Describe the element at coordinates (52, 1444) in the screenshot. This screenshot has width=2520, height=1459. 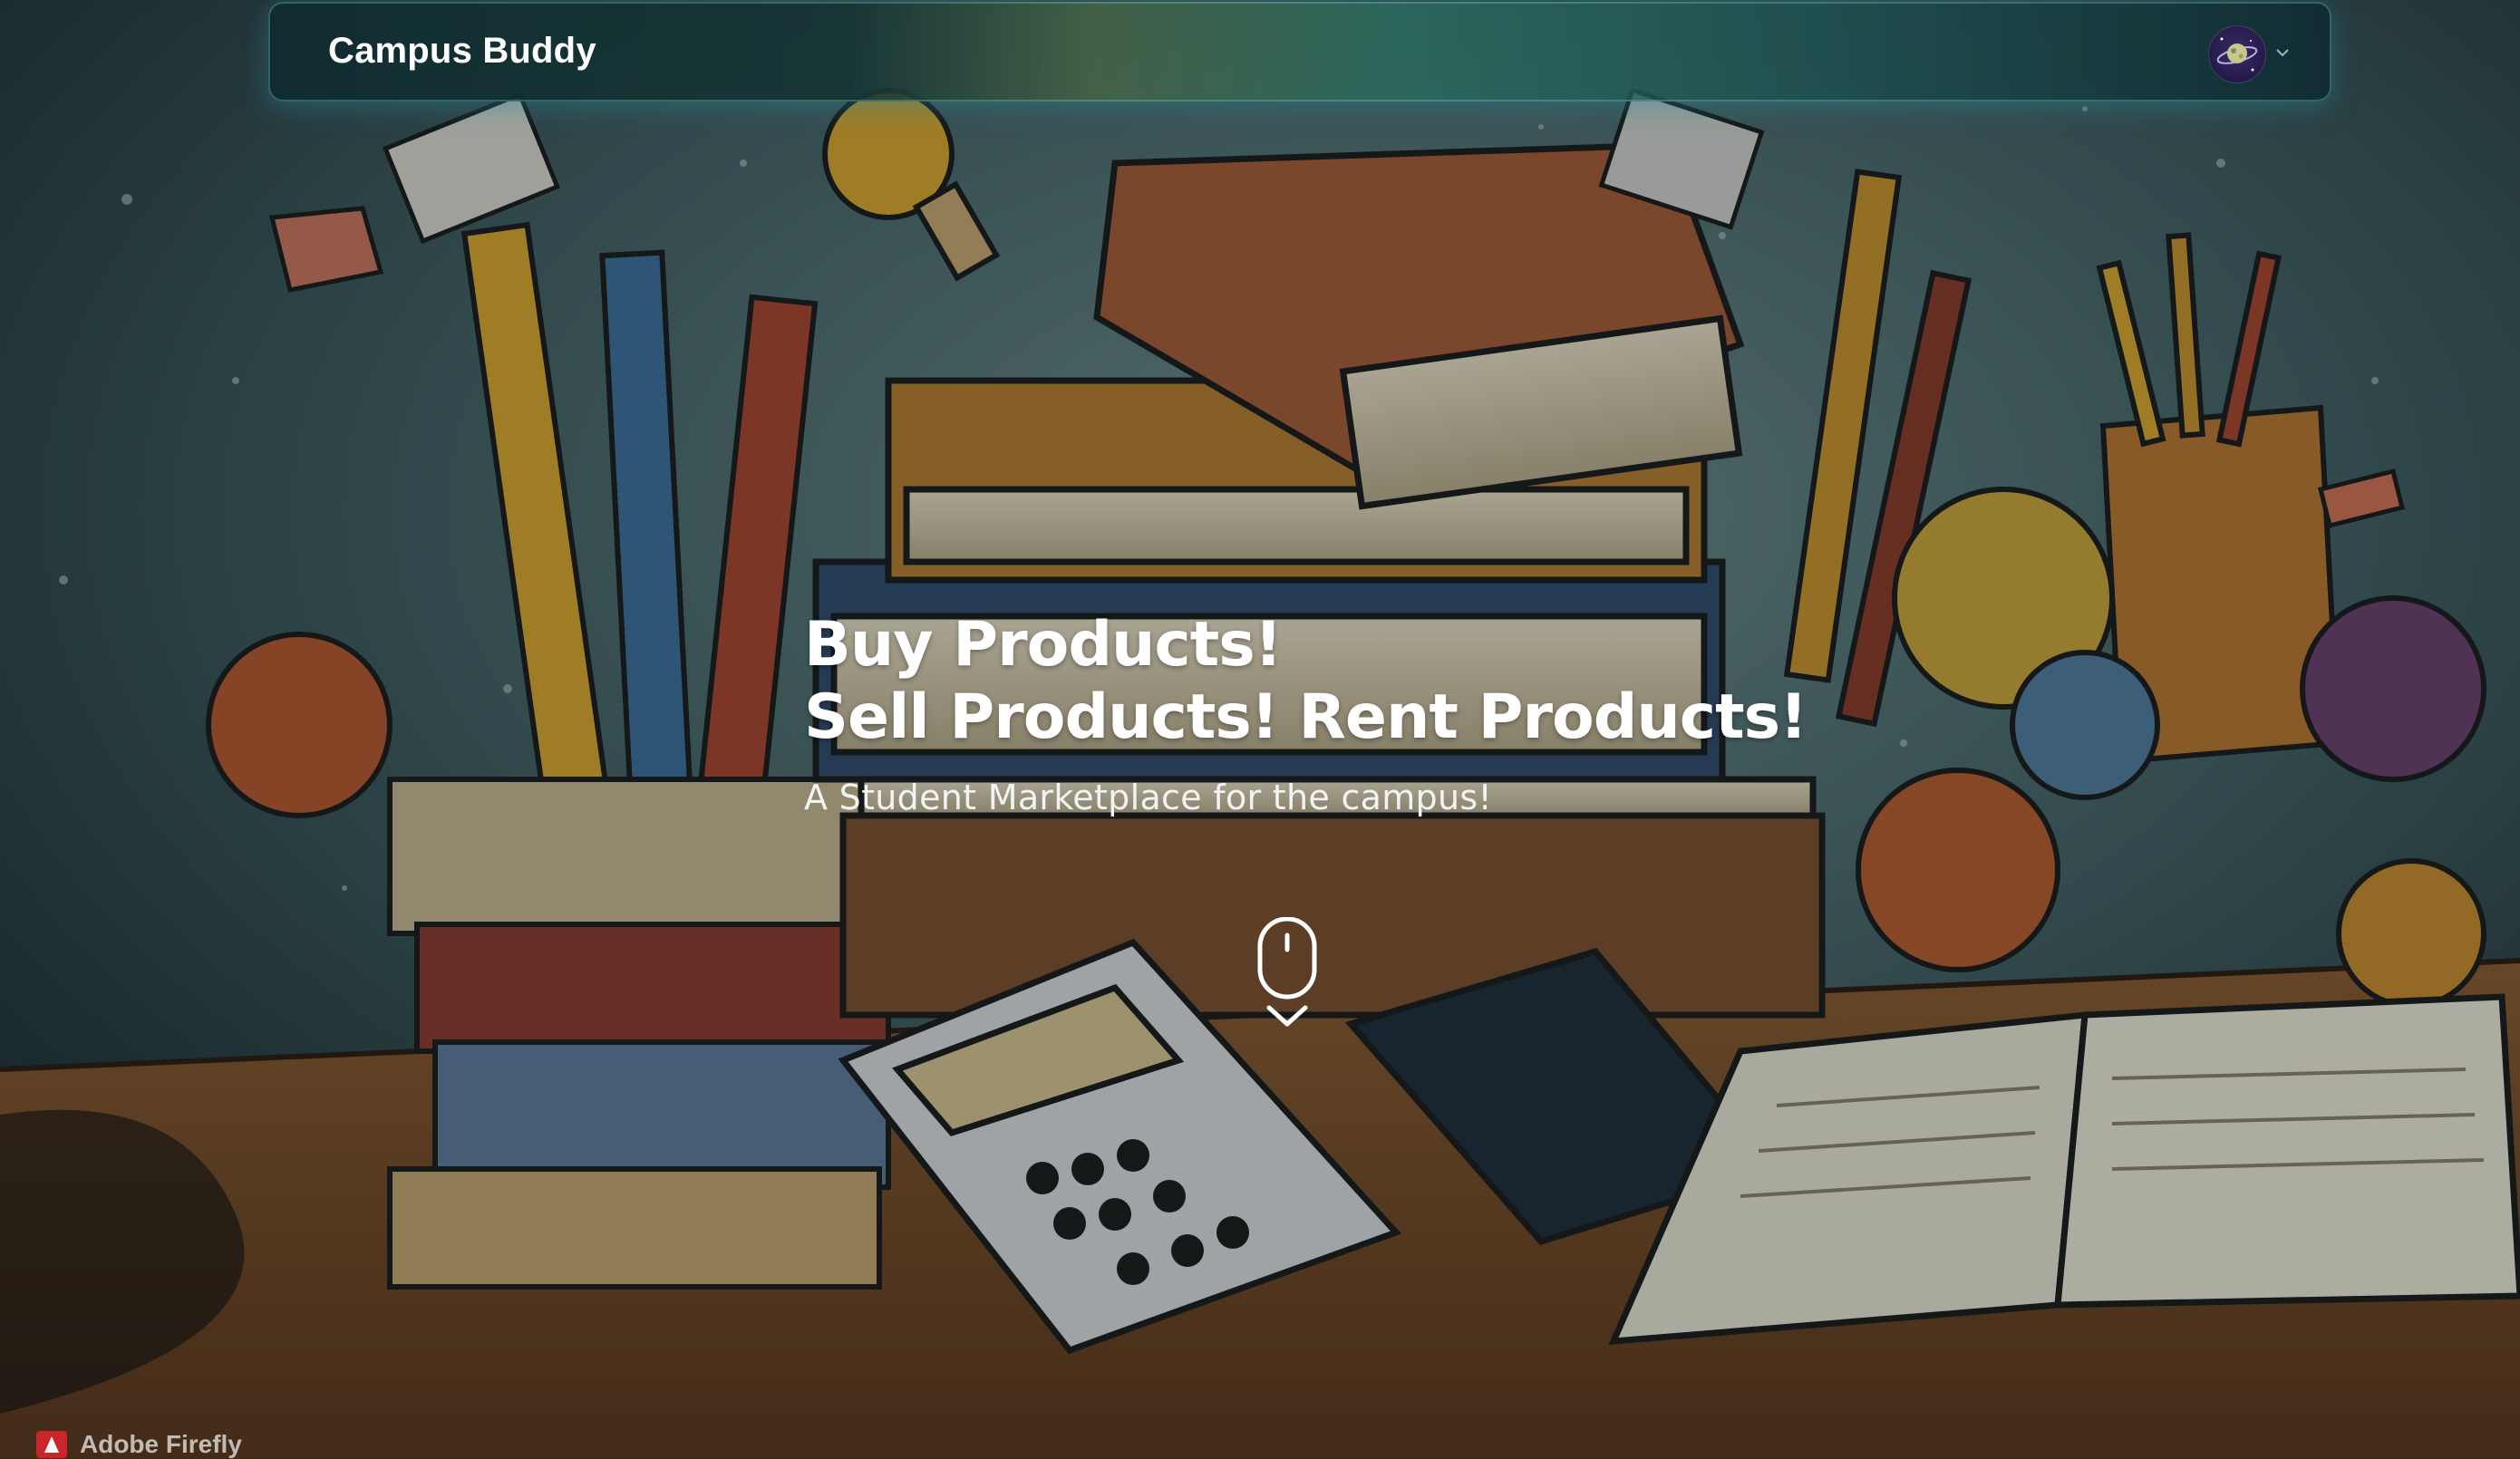
I see `adobe-logo-icon` at that location.